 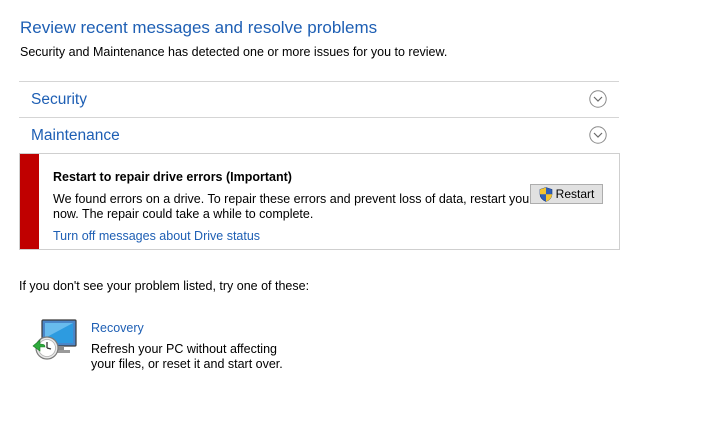 What do you see at coordinates (319, 99) in the screenshot?
I see `section-security: Security` at bounding box center [319, 99].